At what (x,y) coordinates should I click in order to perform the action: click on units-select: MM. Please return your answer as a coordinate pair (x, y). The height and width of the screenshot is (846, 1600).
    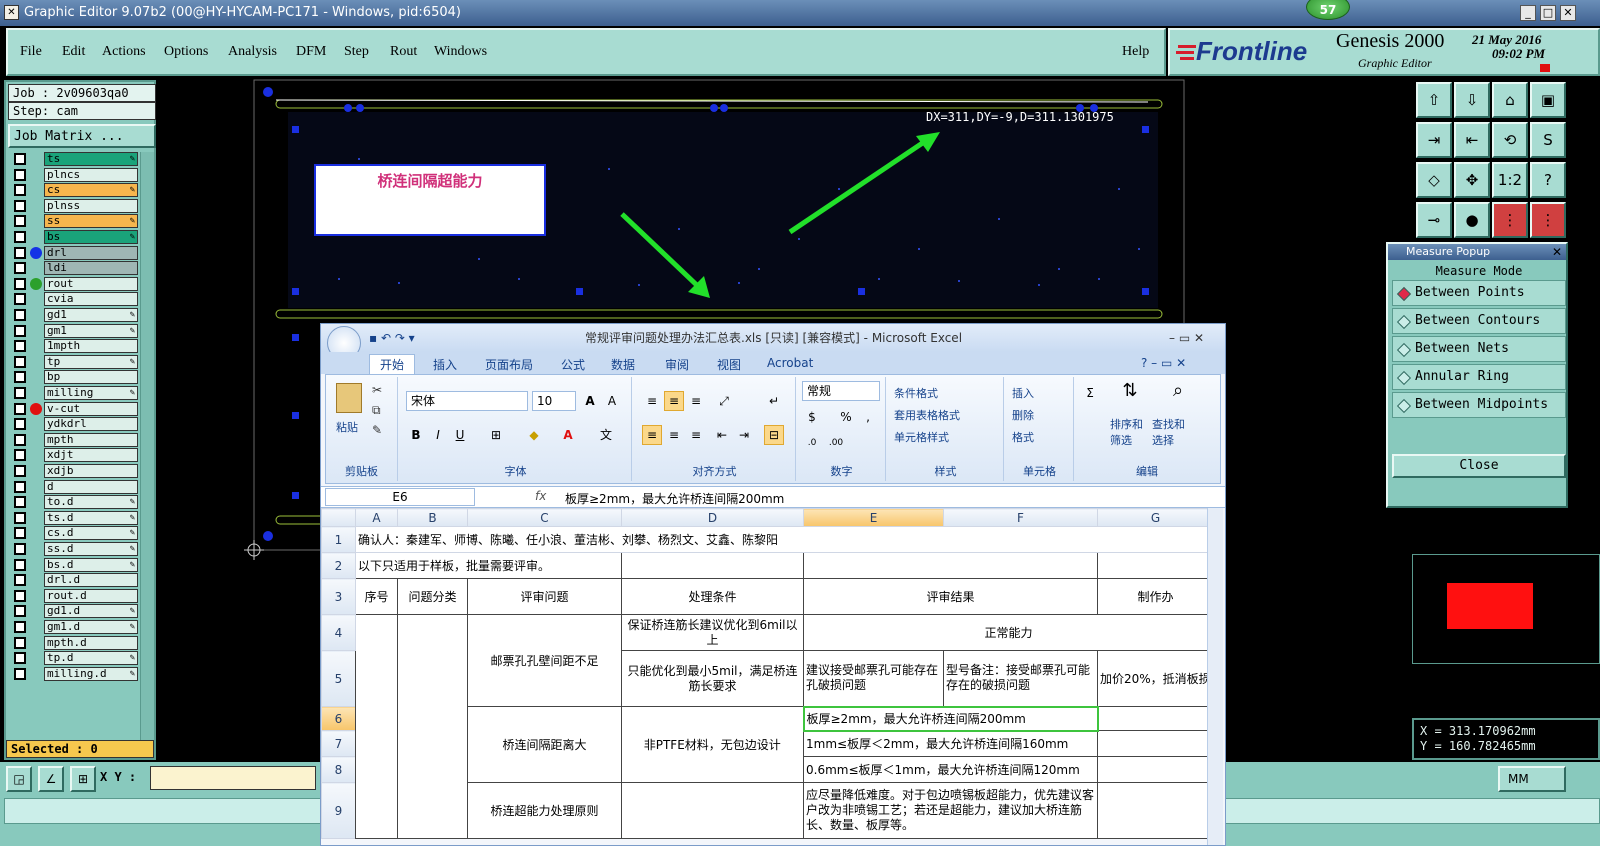
    Looking at the image, I should click on (1532, 779).